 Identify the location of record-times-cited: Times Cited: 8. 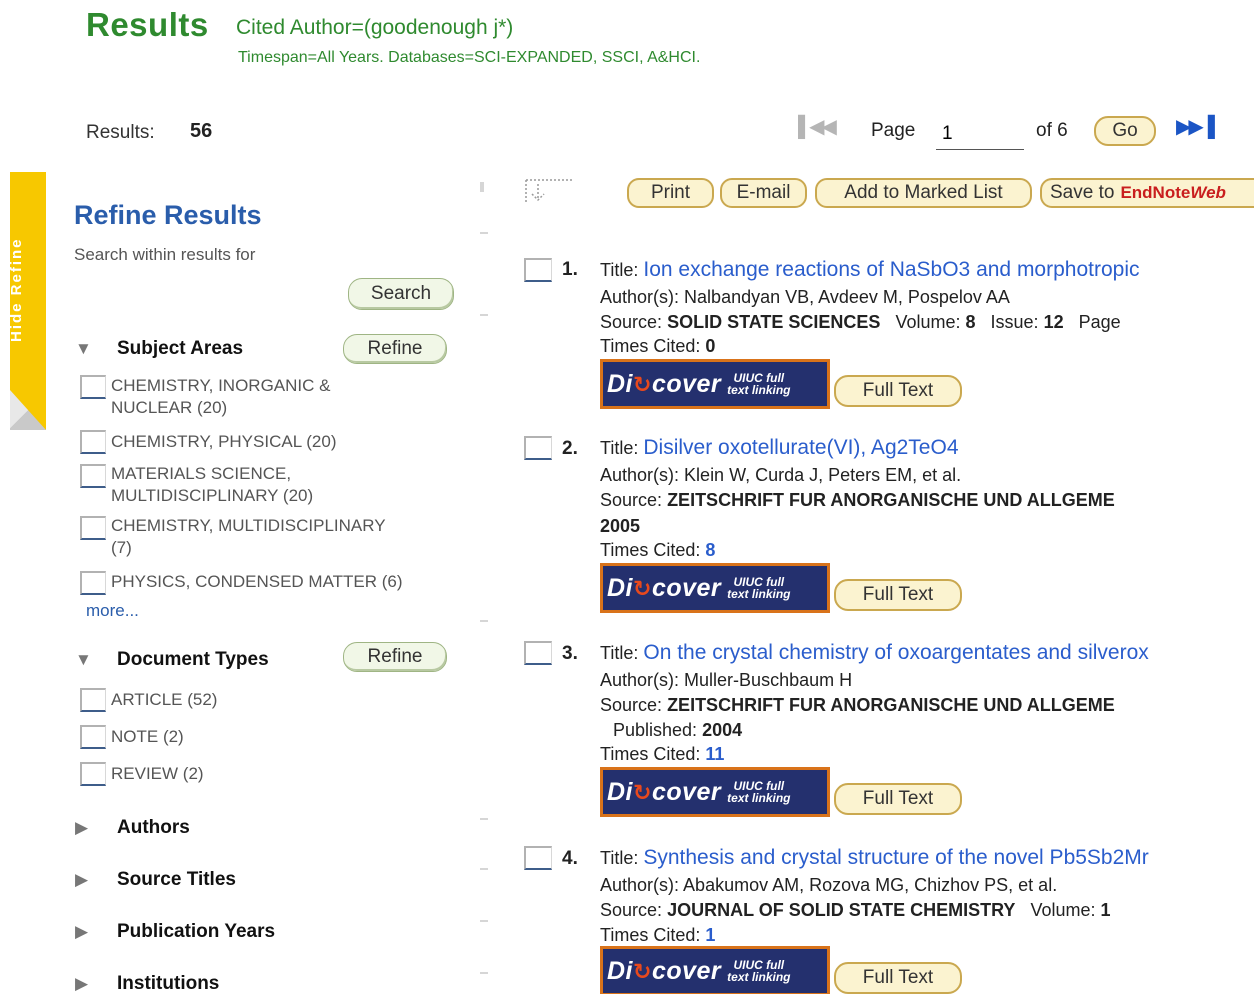
(658, 550).